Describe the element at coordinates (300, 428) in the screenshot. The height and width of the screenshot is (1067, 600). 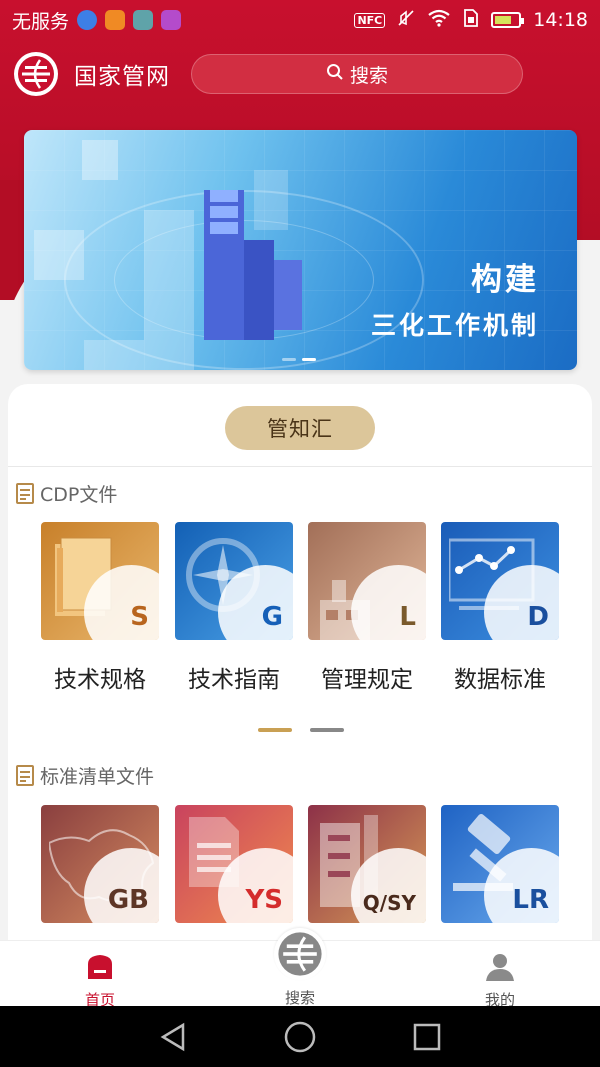
I see `category-chip: 管知汇` at that location.